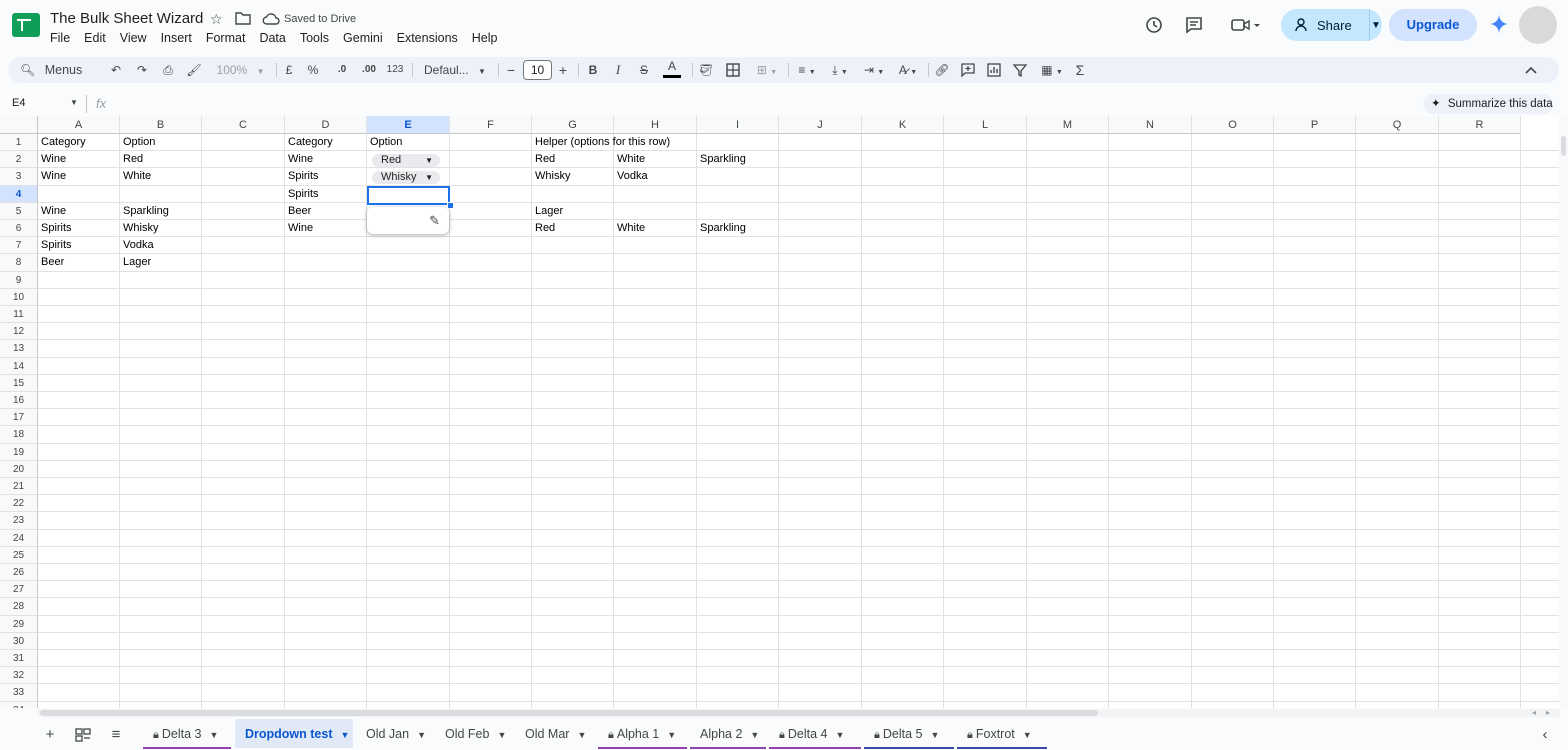  I want to click on row-header-4: 4, so click(19, 194).